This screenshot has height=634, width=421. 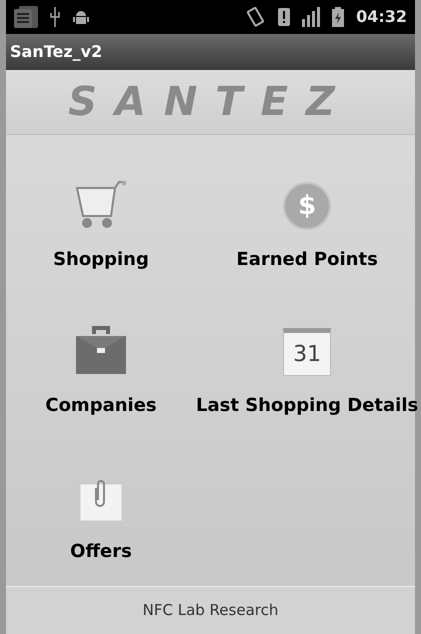 I want to click on menu-label: Shopping, so click(x=101, y=260).